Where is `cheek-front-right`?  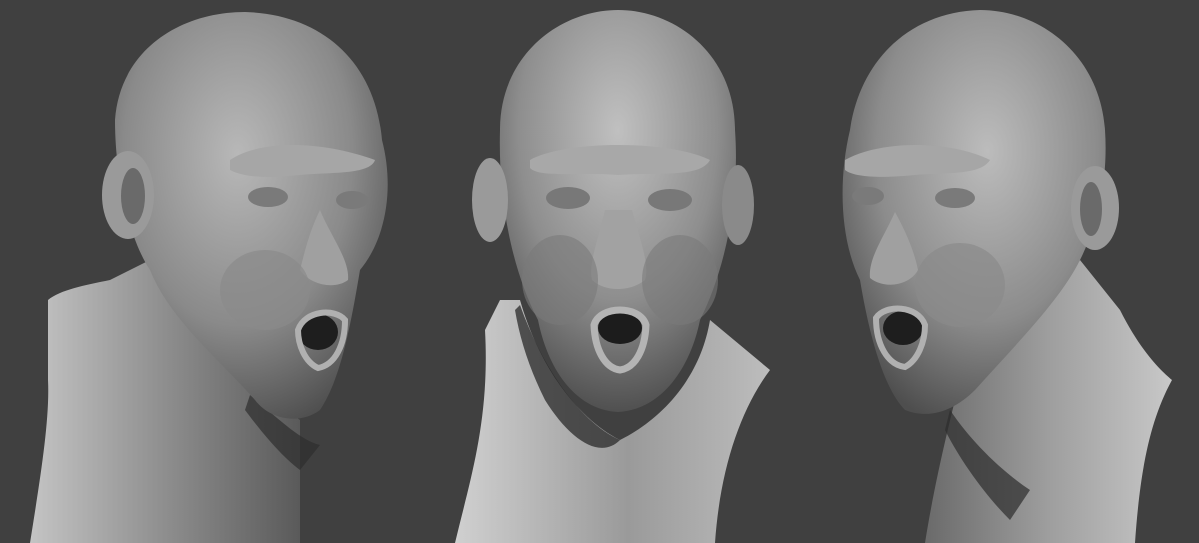
cheek-front-right is located at coordinates (680, 280).